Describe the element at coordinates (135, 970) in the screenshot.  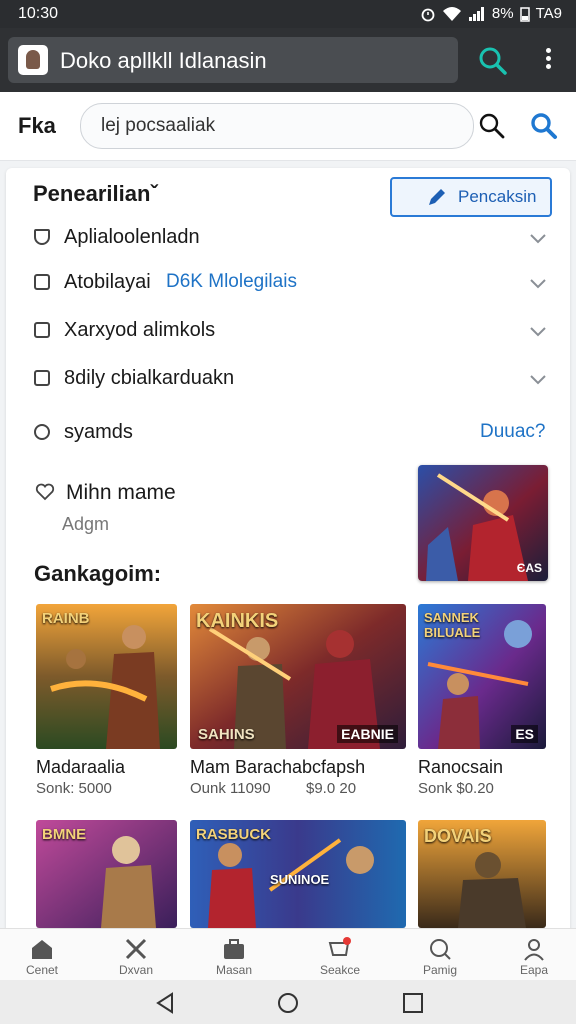
I see `nav-label: Dxvan` at that location.